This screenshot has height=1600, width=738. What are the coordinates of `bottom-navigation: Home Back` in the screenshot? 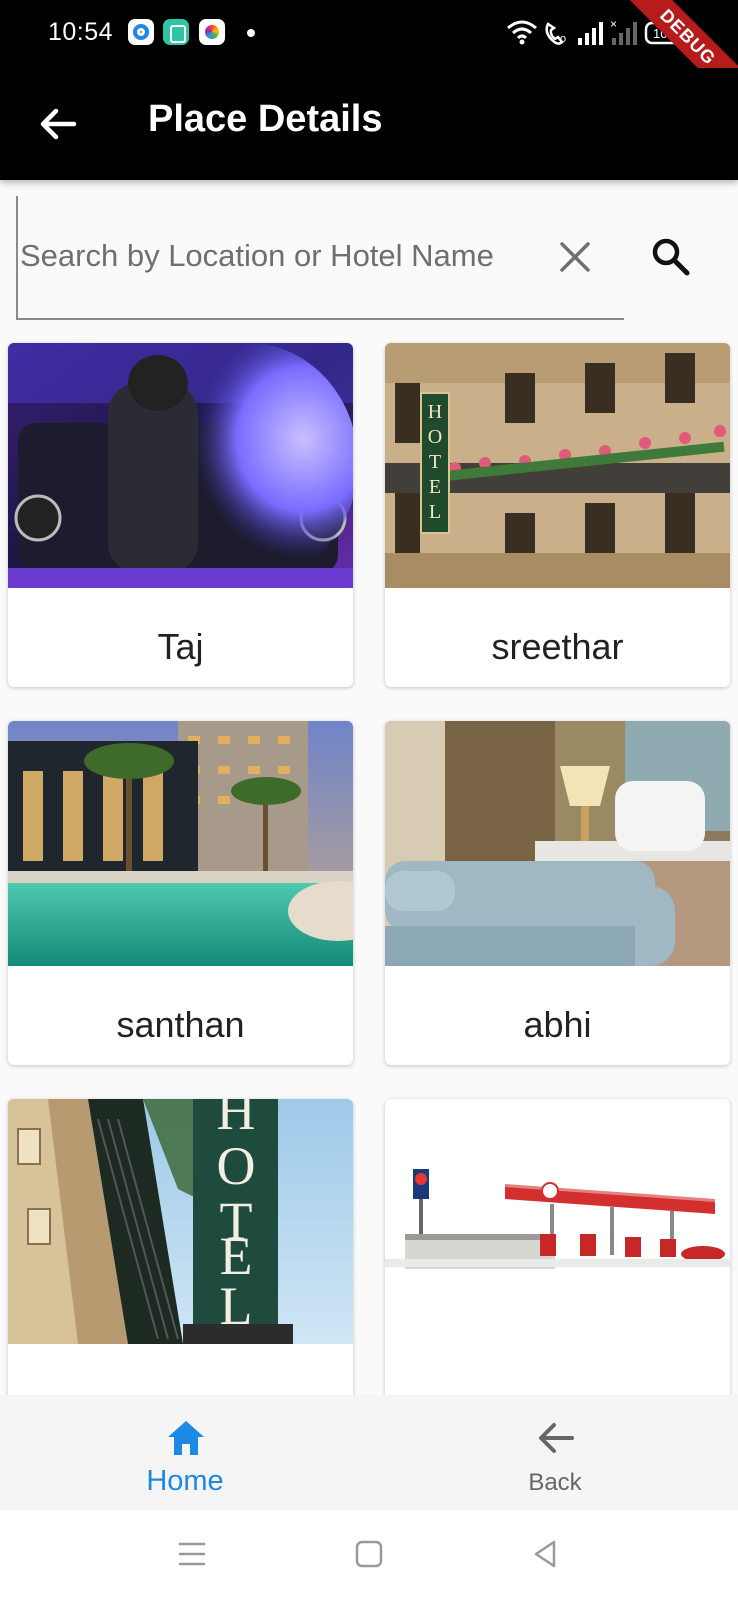 It's located at (369, 1452).